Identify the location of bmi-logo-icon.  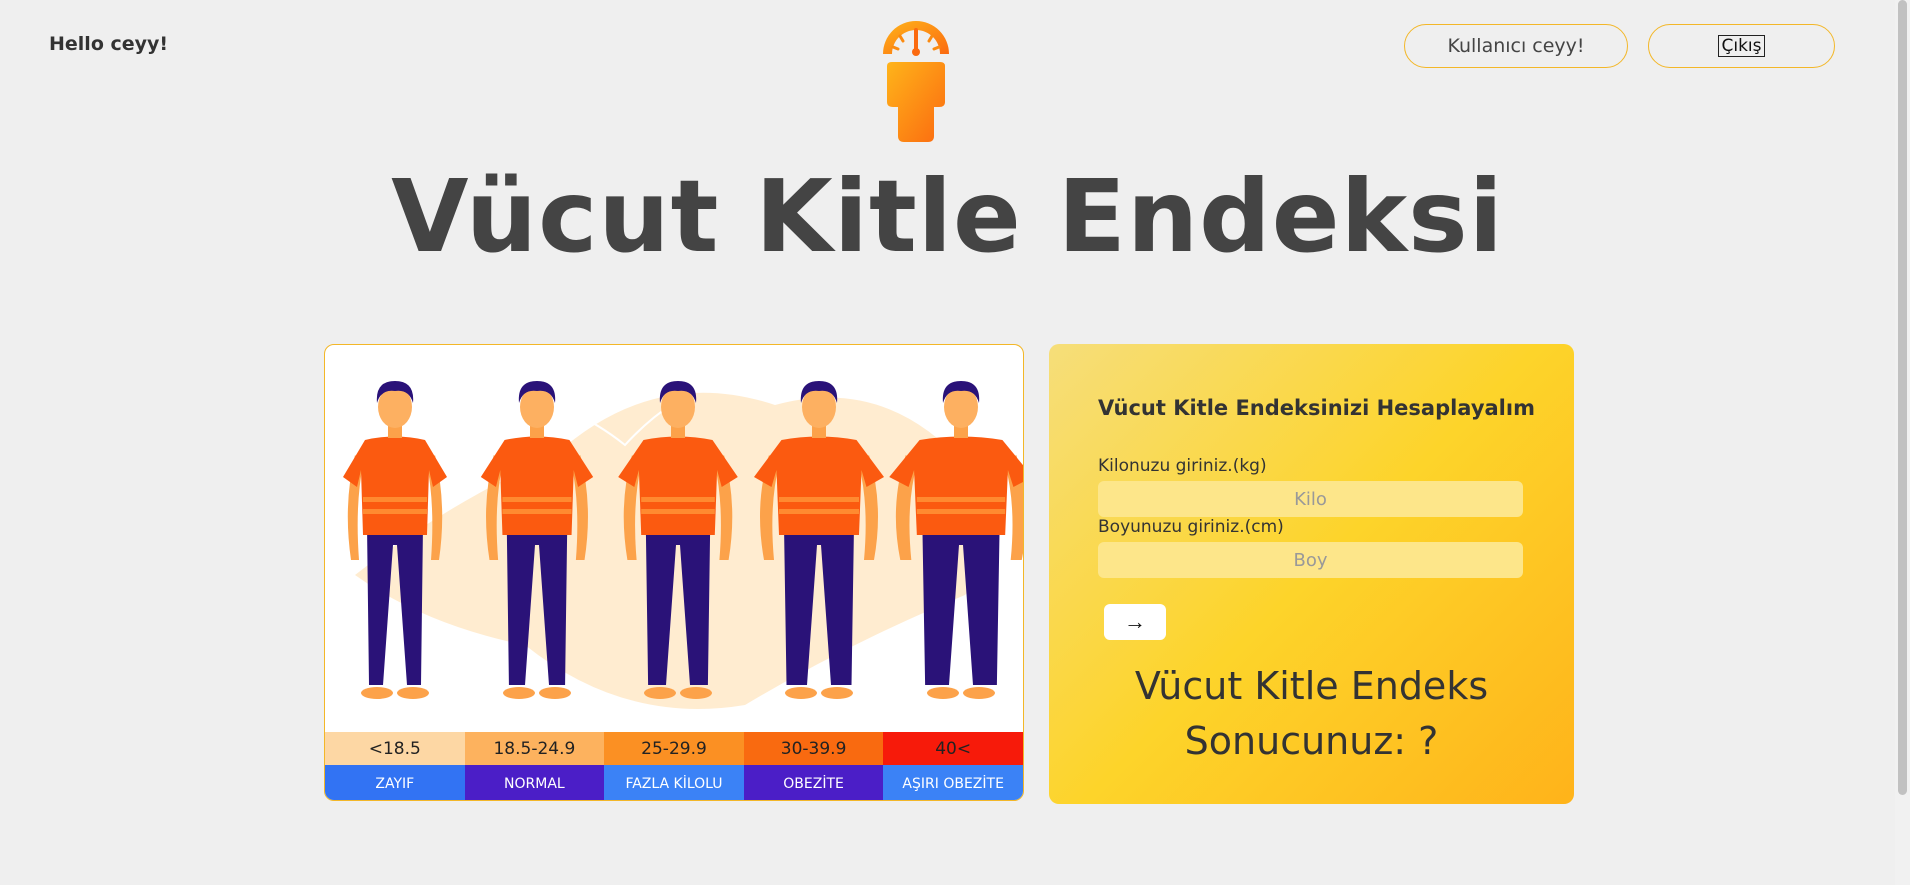
(916, 81).